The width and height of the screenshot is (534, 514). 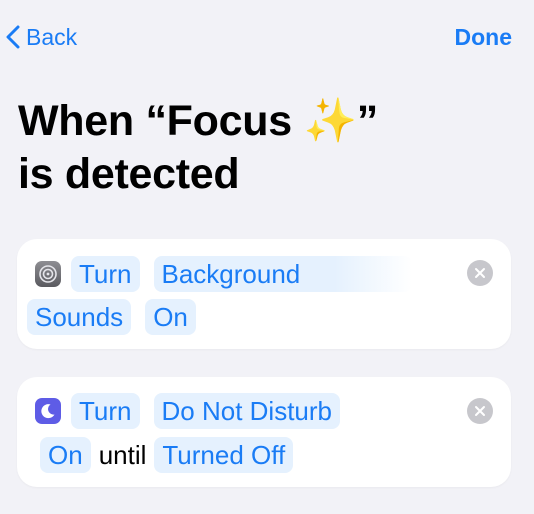 I want to click on until-label: until, so click(x=122, y=455).